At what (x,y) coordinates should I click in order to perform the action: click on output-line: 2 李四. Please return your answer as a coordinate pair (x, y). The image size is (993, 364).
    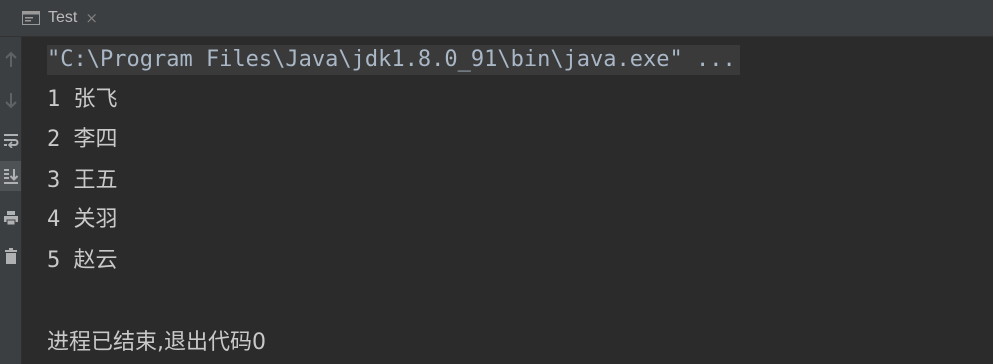
    Looking at the image, I should click on (82, 140).